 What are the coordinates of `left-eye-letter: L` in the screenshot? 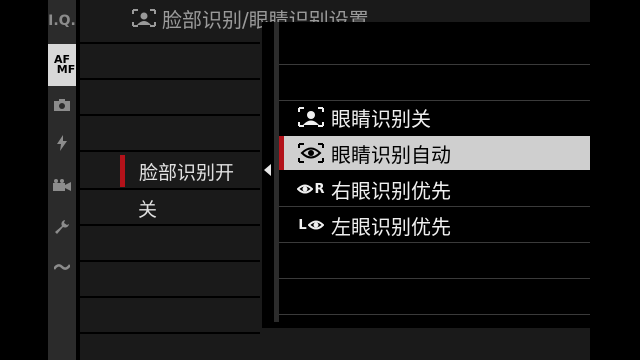 It's located at (302, 225).